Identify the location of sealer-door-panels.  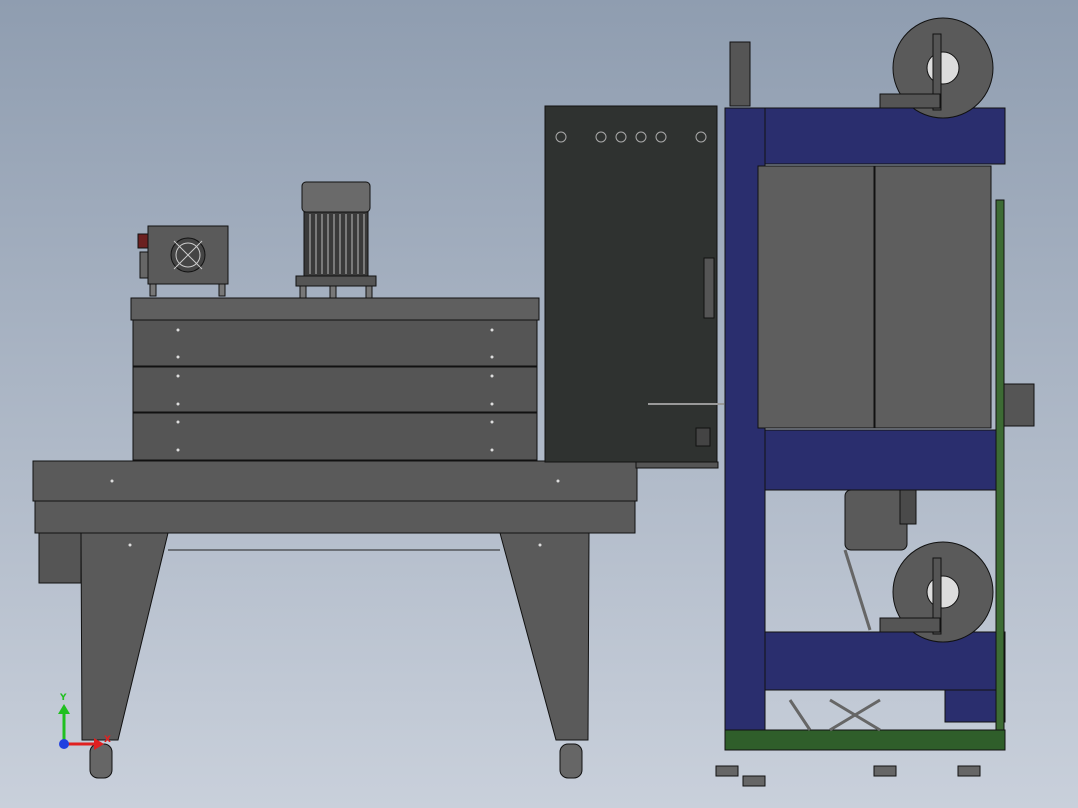
(874, 297).